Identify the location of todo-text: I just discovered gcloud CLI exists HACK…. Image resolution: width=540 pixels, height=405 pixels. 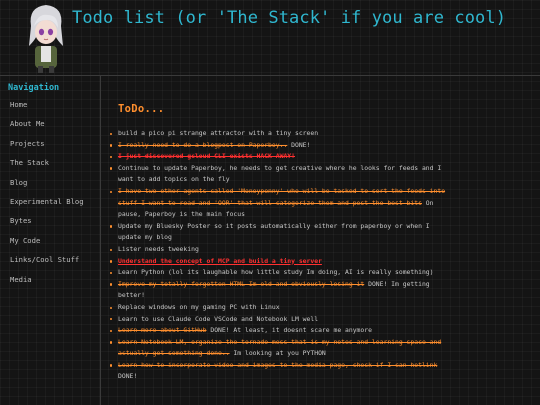
(206, 156).